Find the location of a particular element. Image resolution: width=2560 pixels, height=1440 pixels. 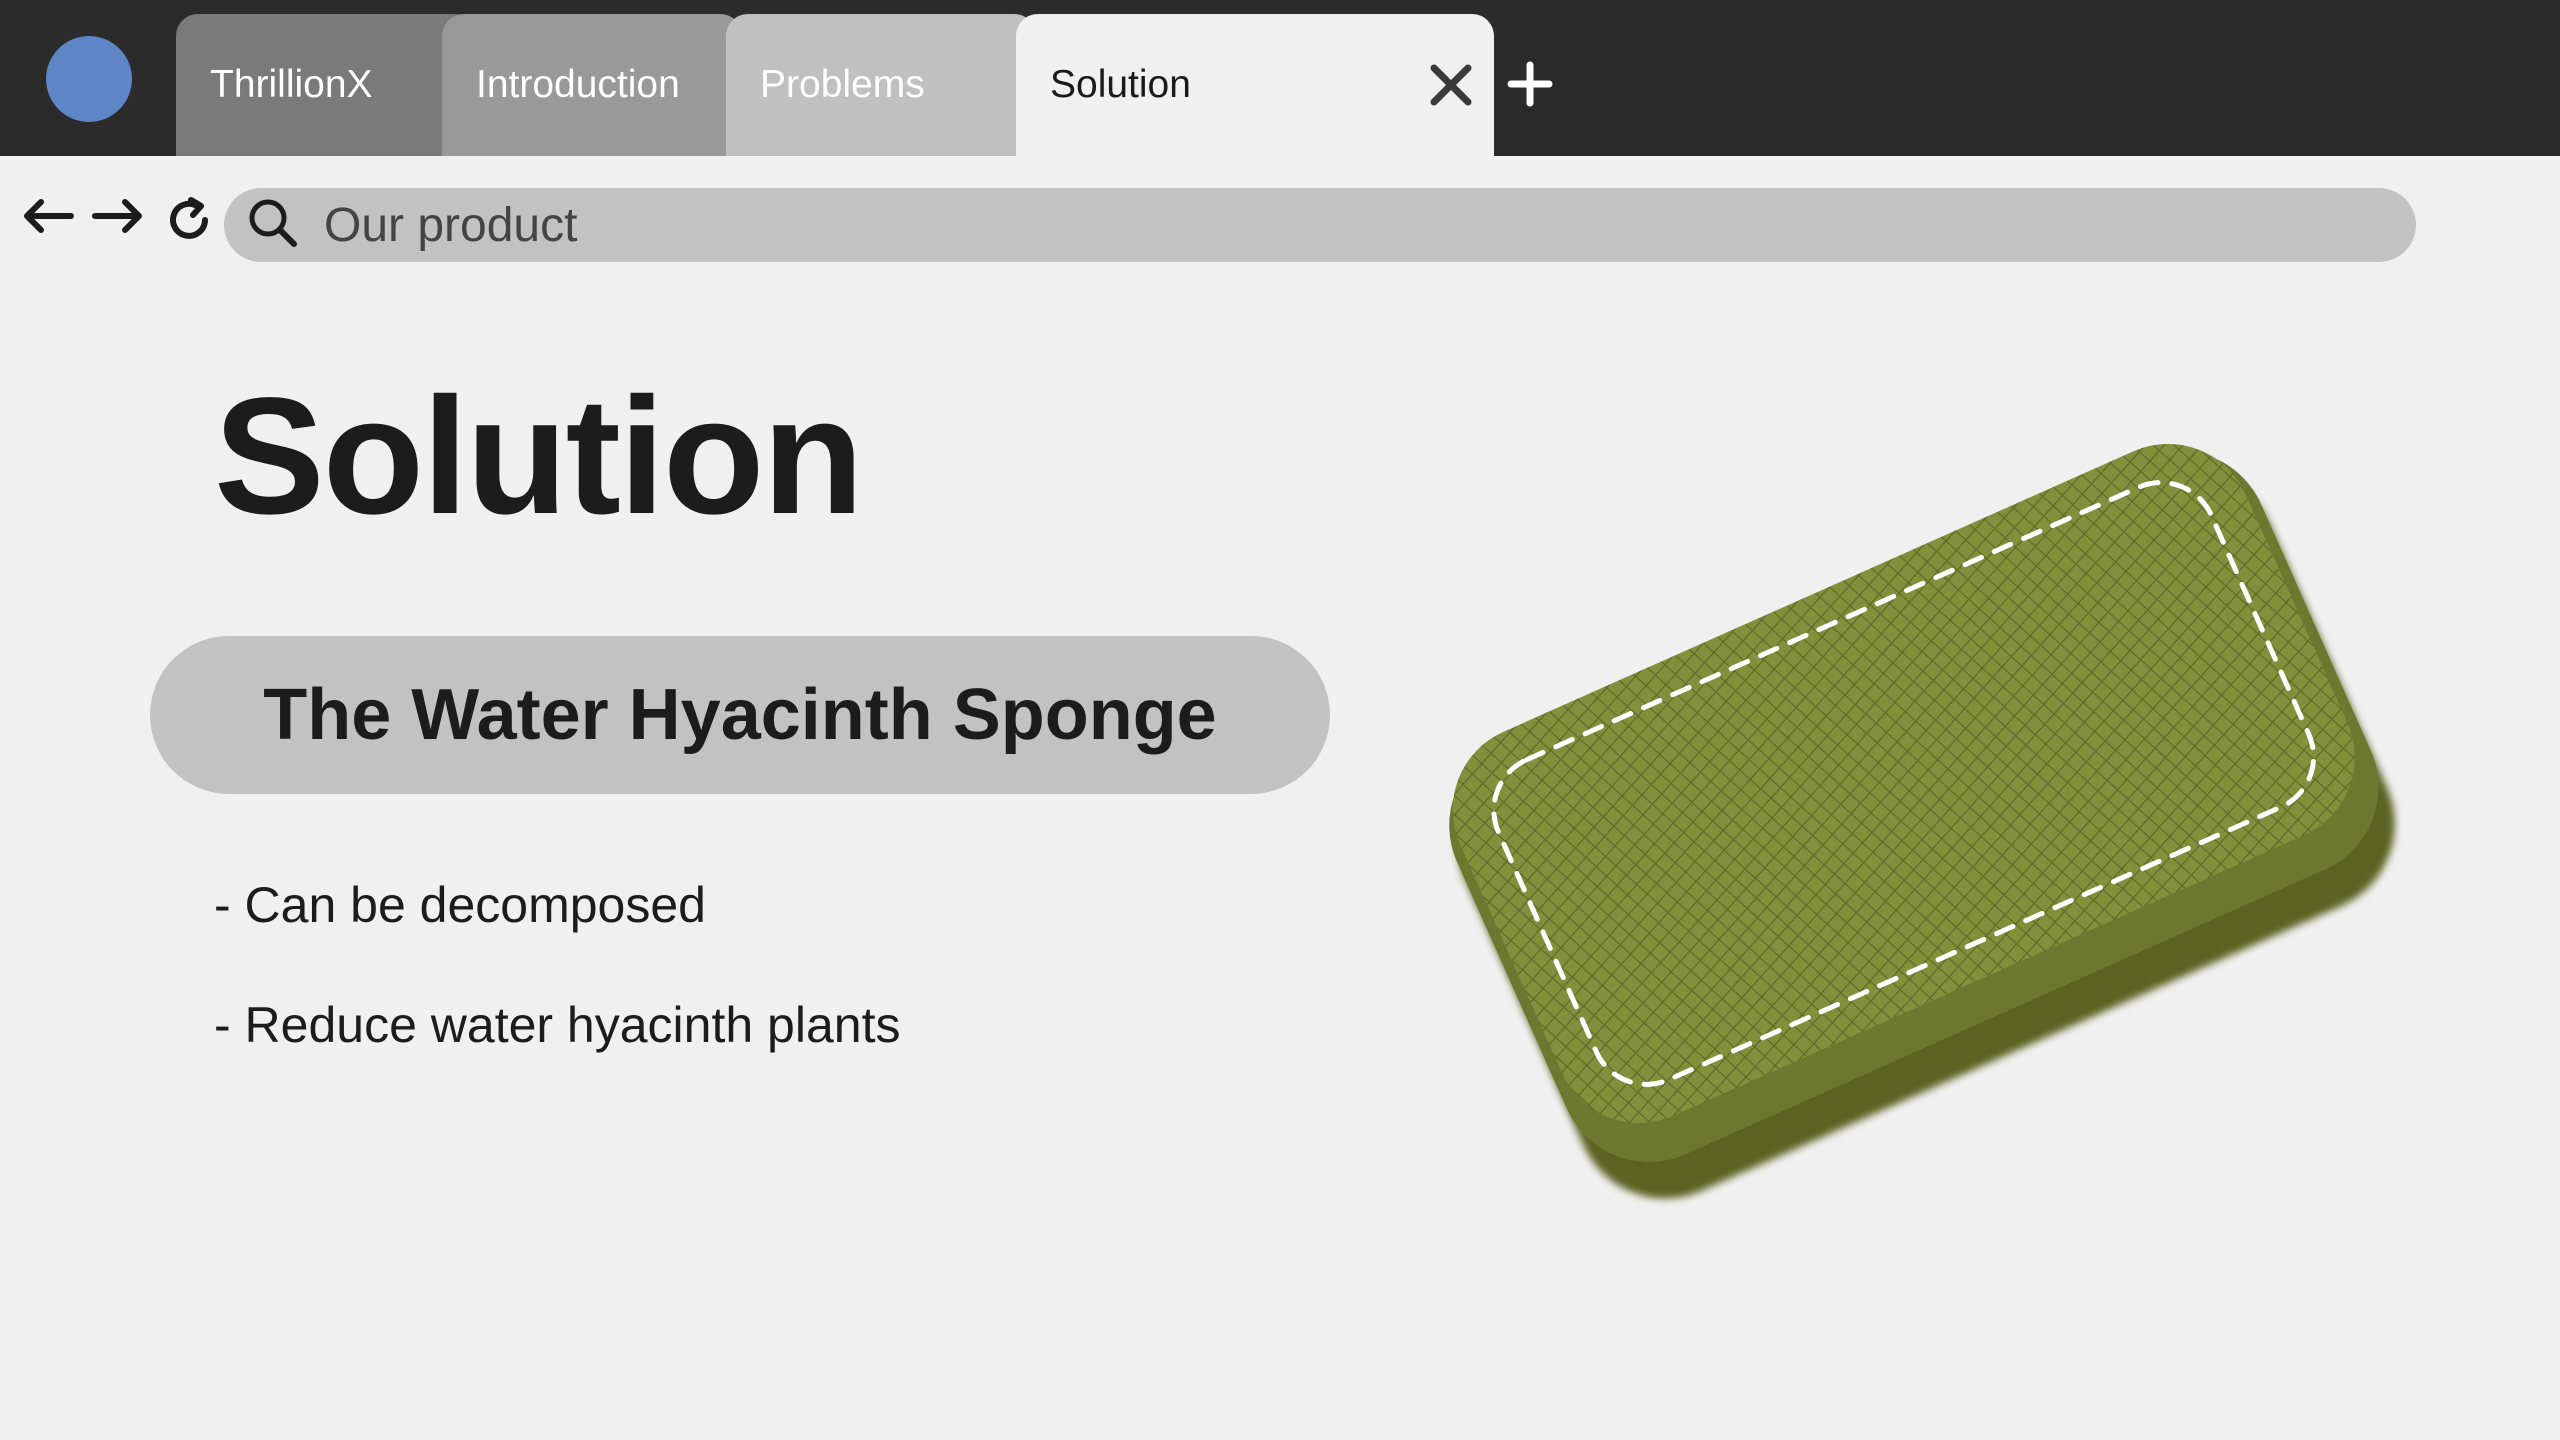

tab-solution: Solution is located at coordinates (1255, 85).